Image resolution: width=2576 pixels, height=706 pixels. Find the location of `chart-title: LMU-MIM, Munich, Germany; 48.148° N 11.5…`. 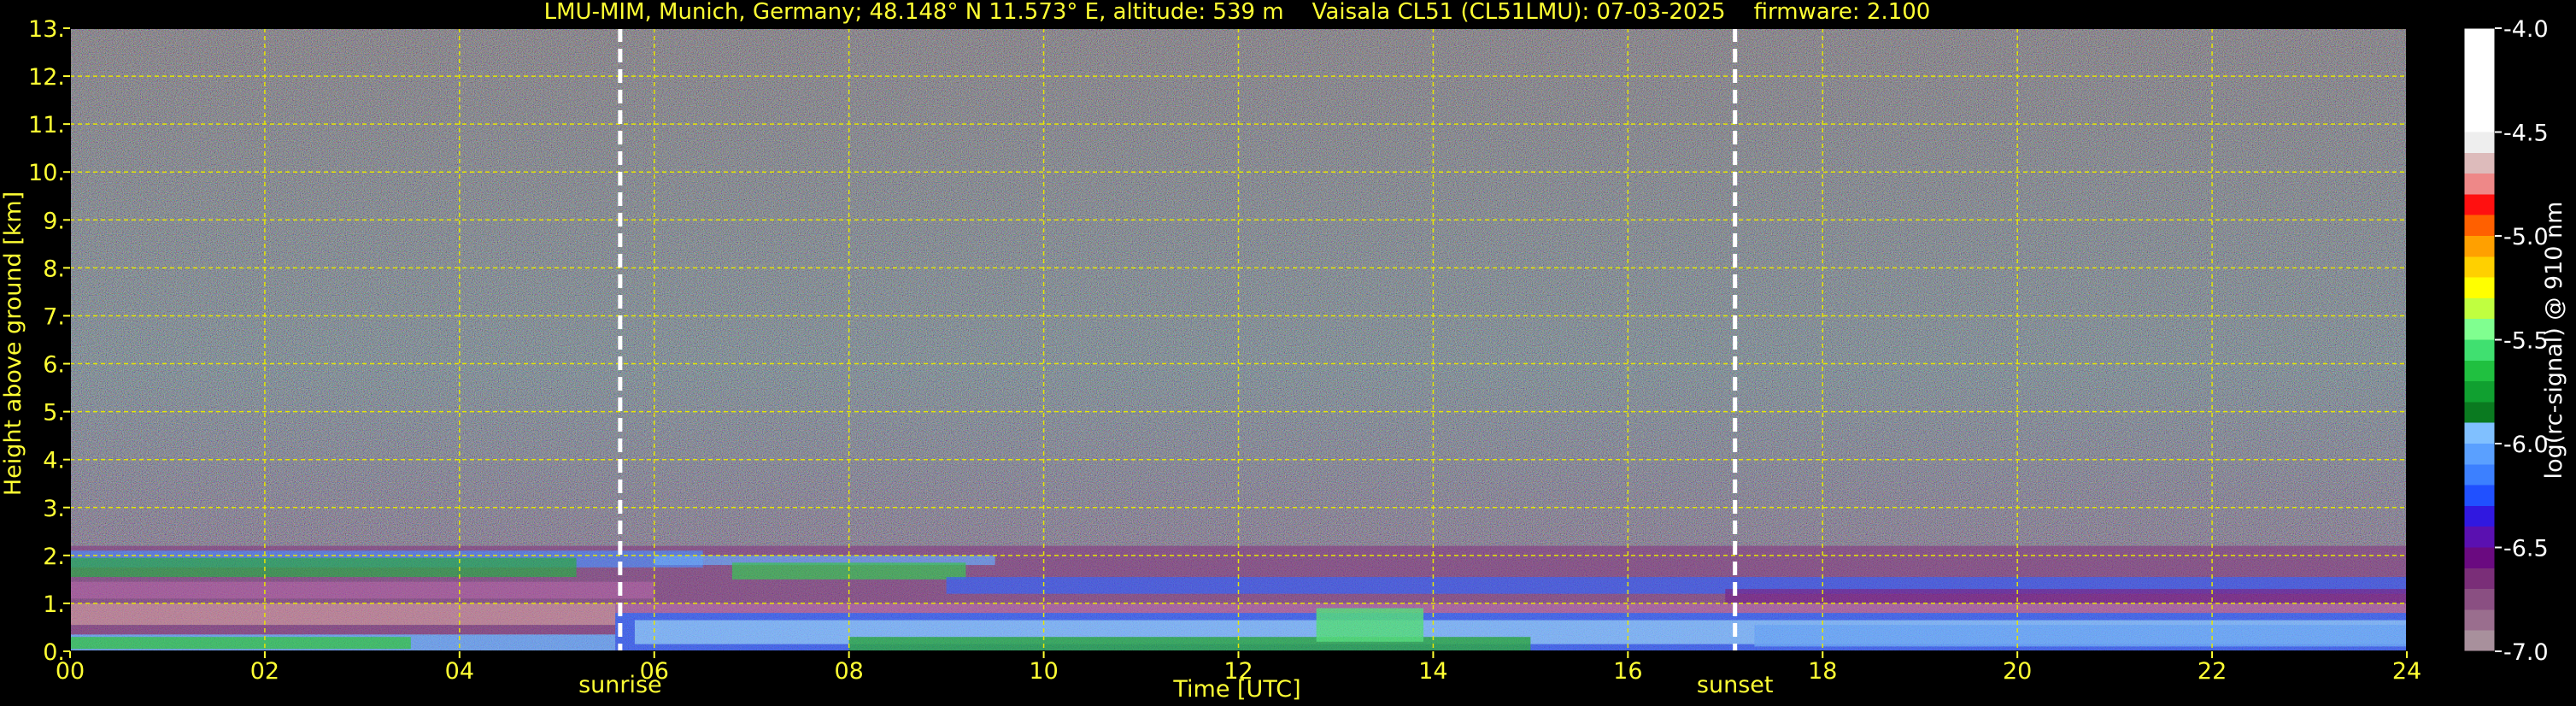

chart-title: LMU-MIM, Munich, Germany; 48.148° N 11.5… is located at coordinates (1237, 12).